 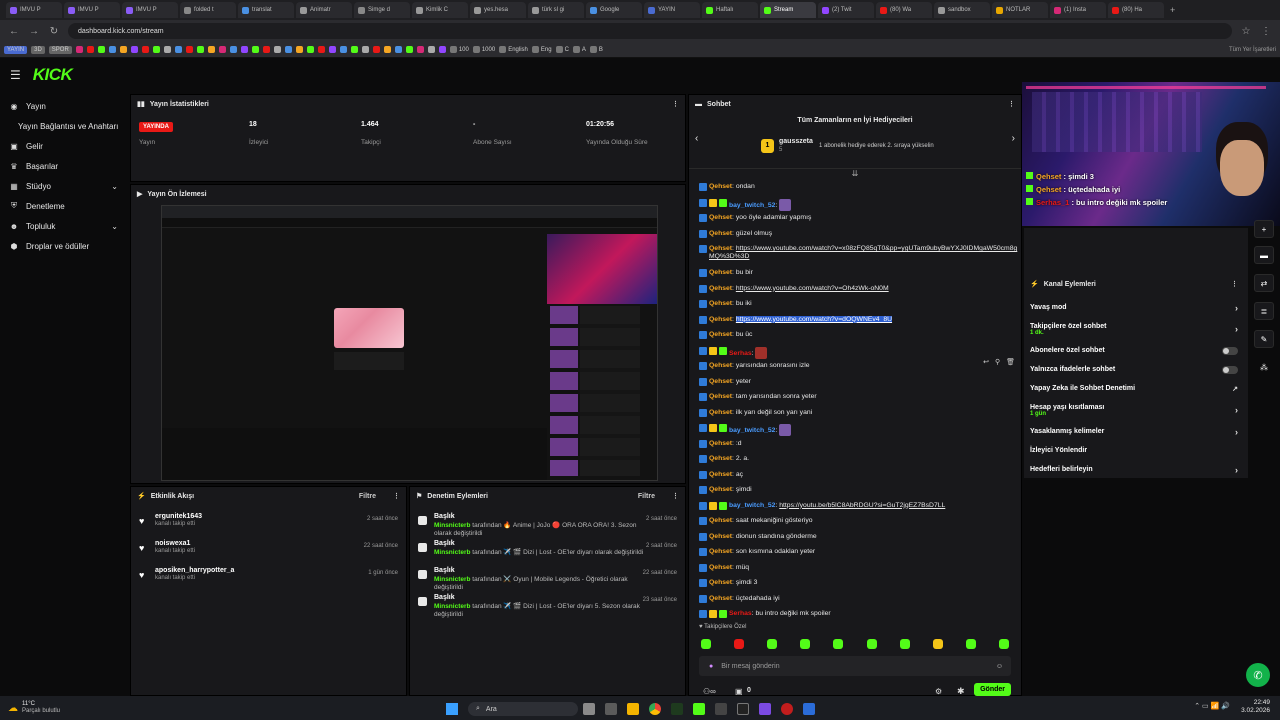 What do you see at coordinates (589, 709) in the screenshot?
I see `taskview-icon` at bounding box center [589, 709].